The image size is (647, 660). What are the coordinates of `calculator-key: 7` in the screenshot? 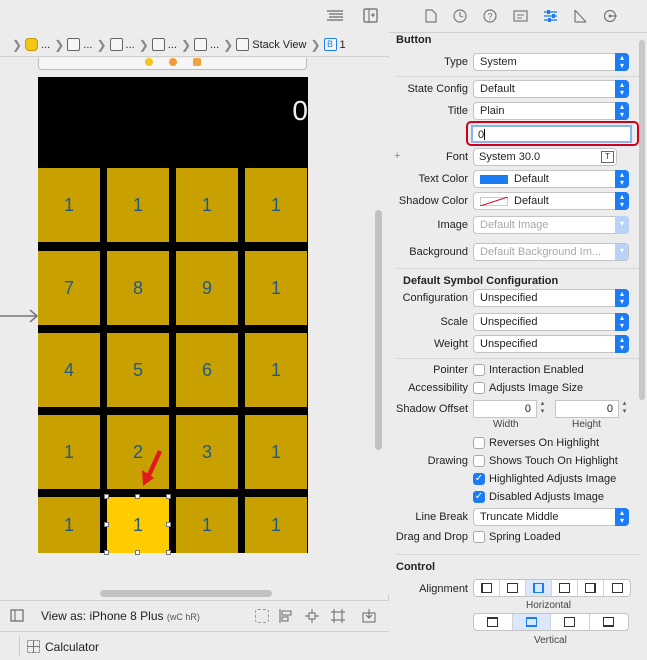 It's located at (69, 288).